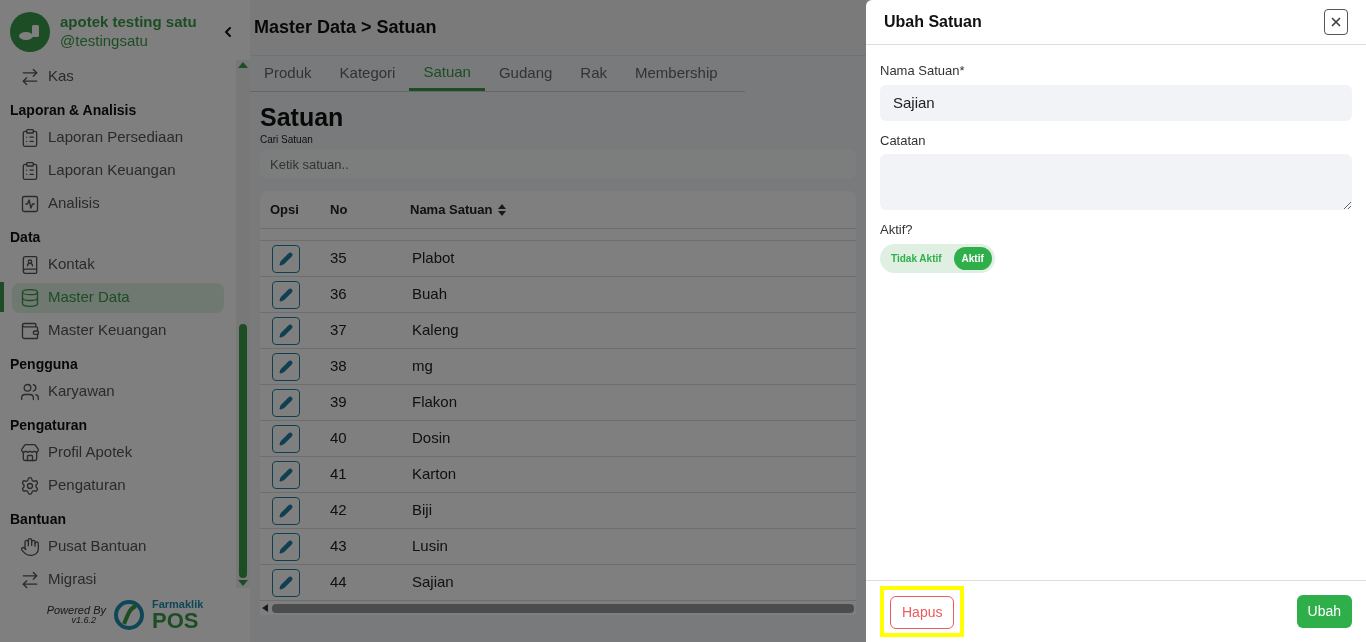 The width and height of the screenshot is (1366, 642). Describe the element at coordinates (118, 485) in the screenshot. I see `sidebar-item: Pengaturan` at that location.